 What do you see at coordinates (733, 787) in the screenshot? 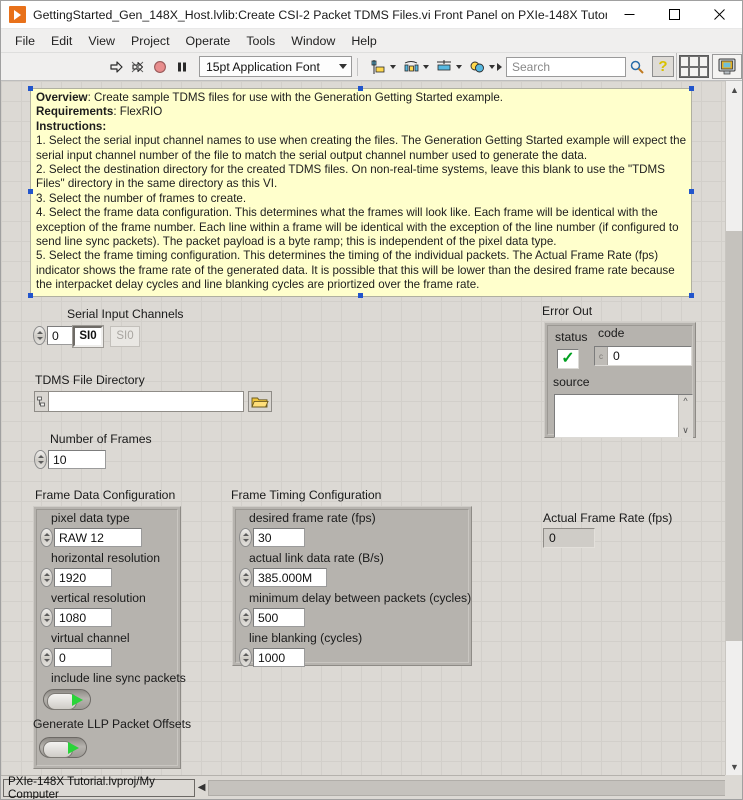
I see `resize-grip` at bounding box center [733, 787].